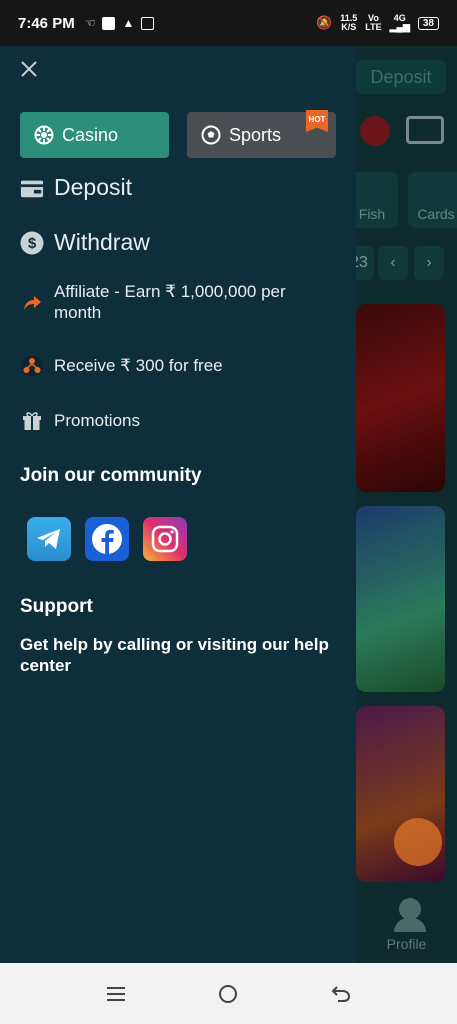 Image resolution: width=457 pixels, height=1024 pixels. Describe the element at coordinates (90, 23) in the screenshot. I see `hand-icon: ☜` at that location.